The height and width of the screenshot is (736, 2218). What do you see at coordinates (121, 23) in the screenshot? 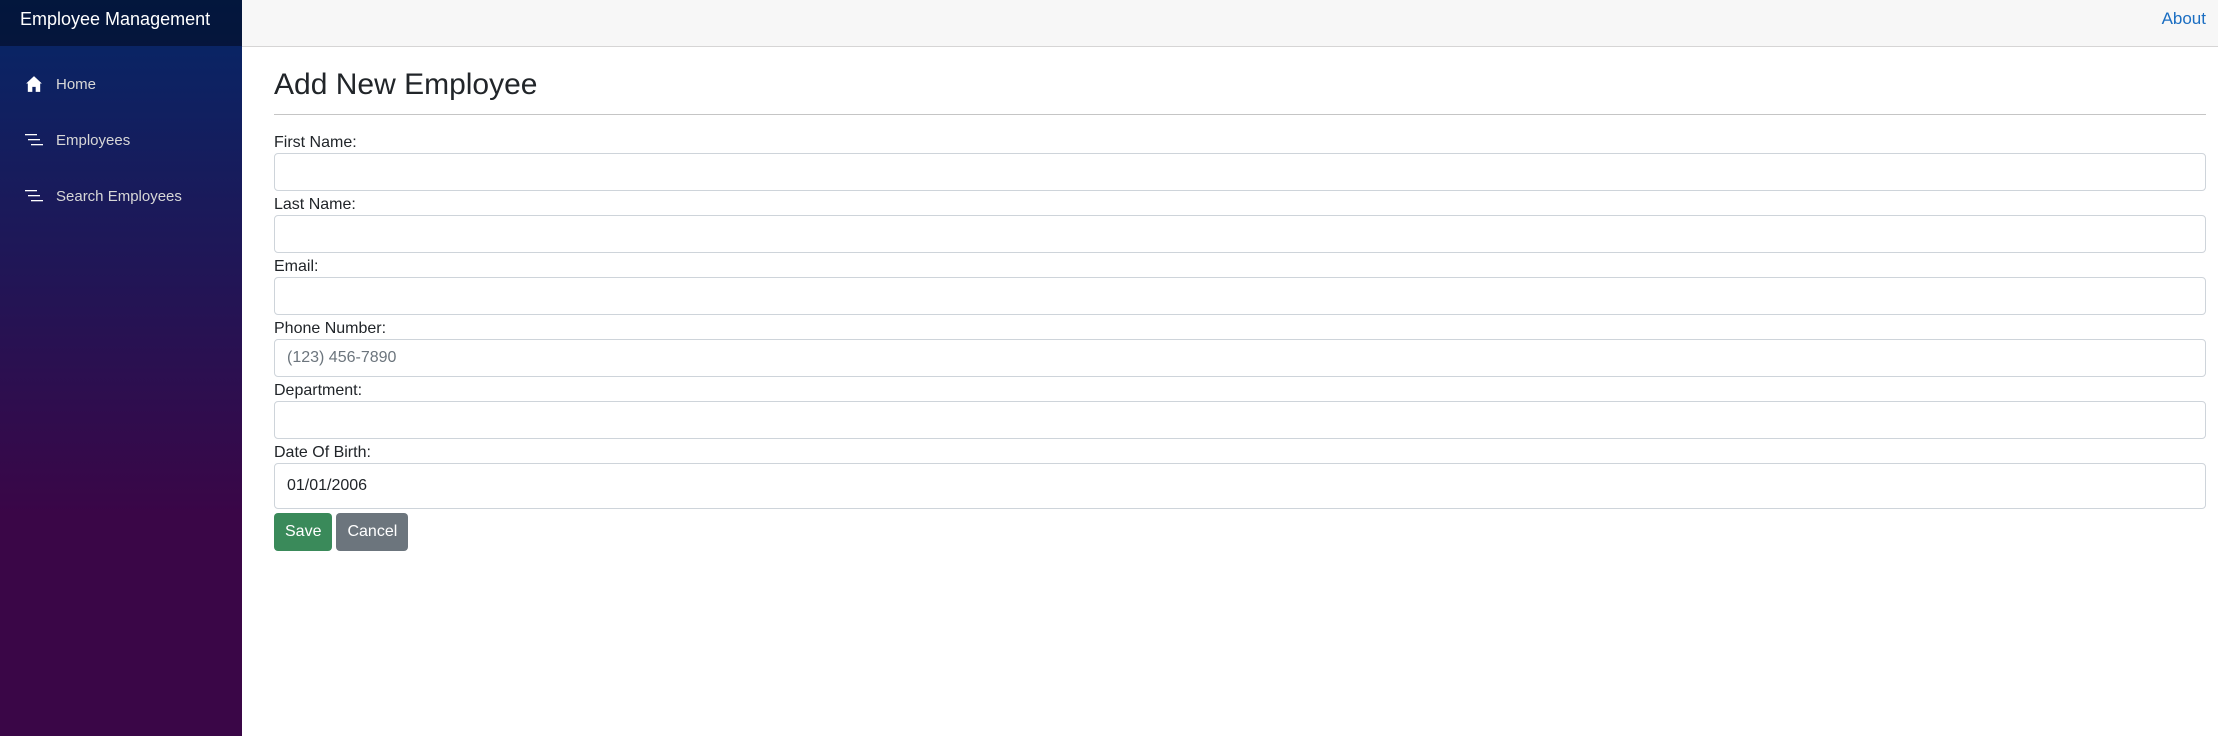
I see `app-brand: Employee Management` at bounding box center [121, 23].